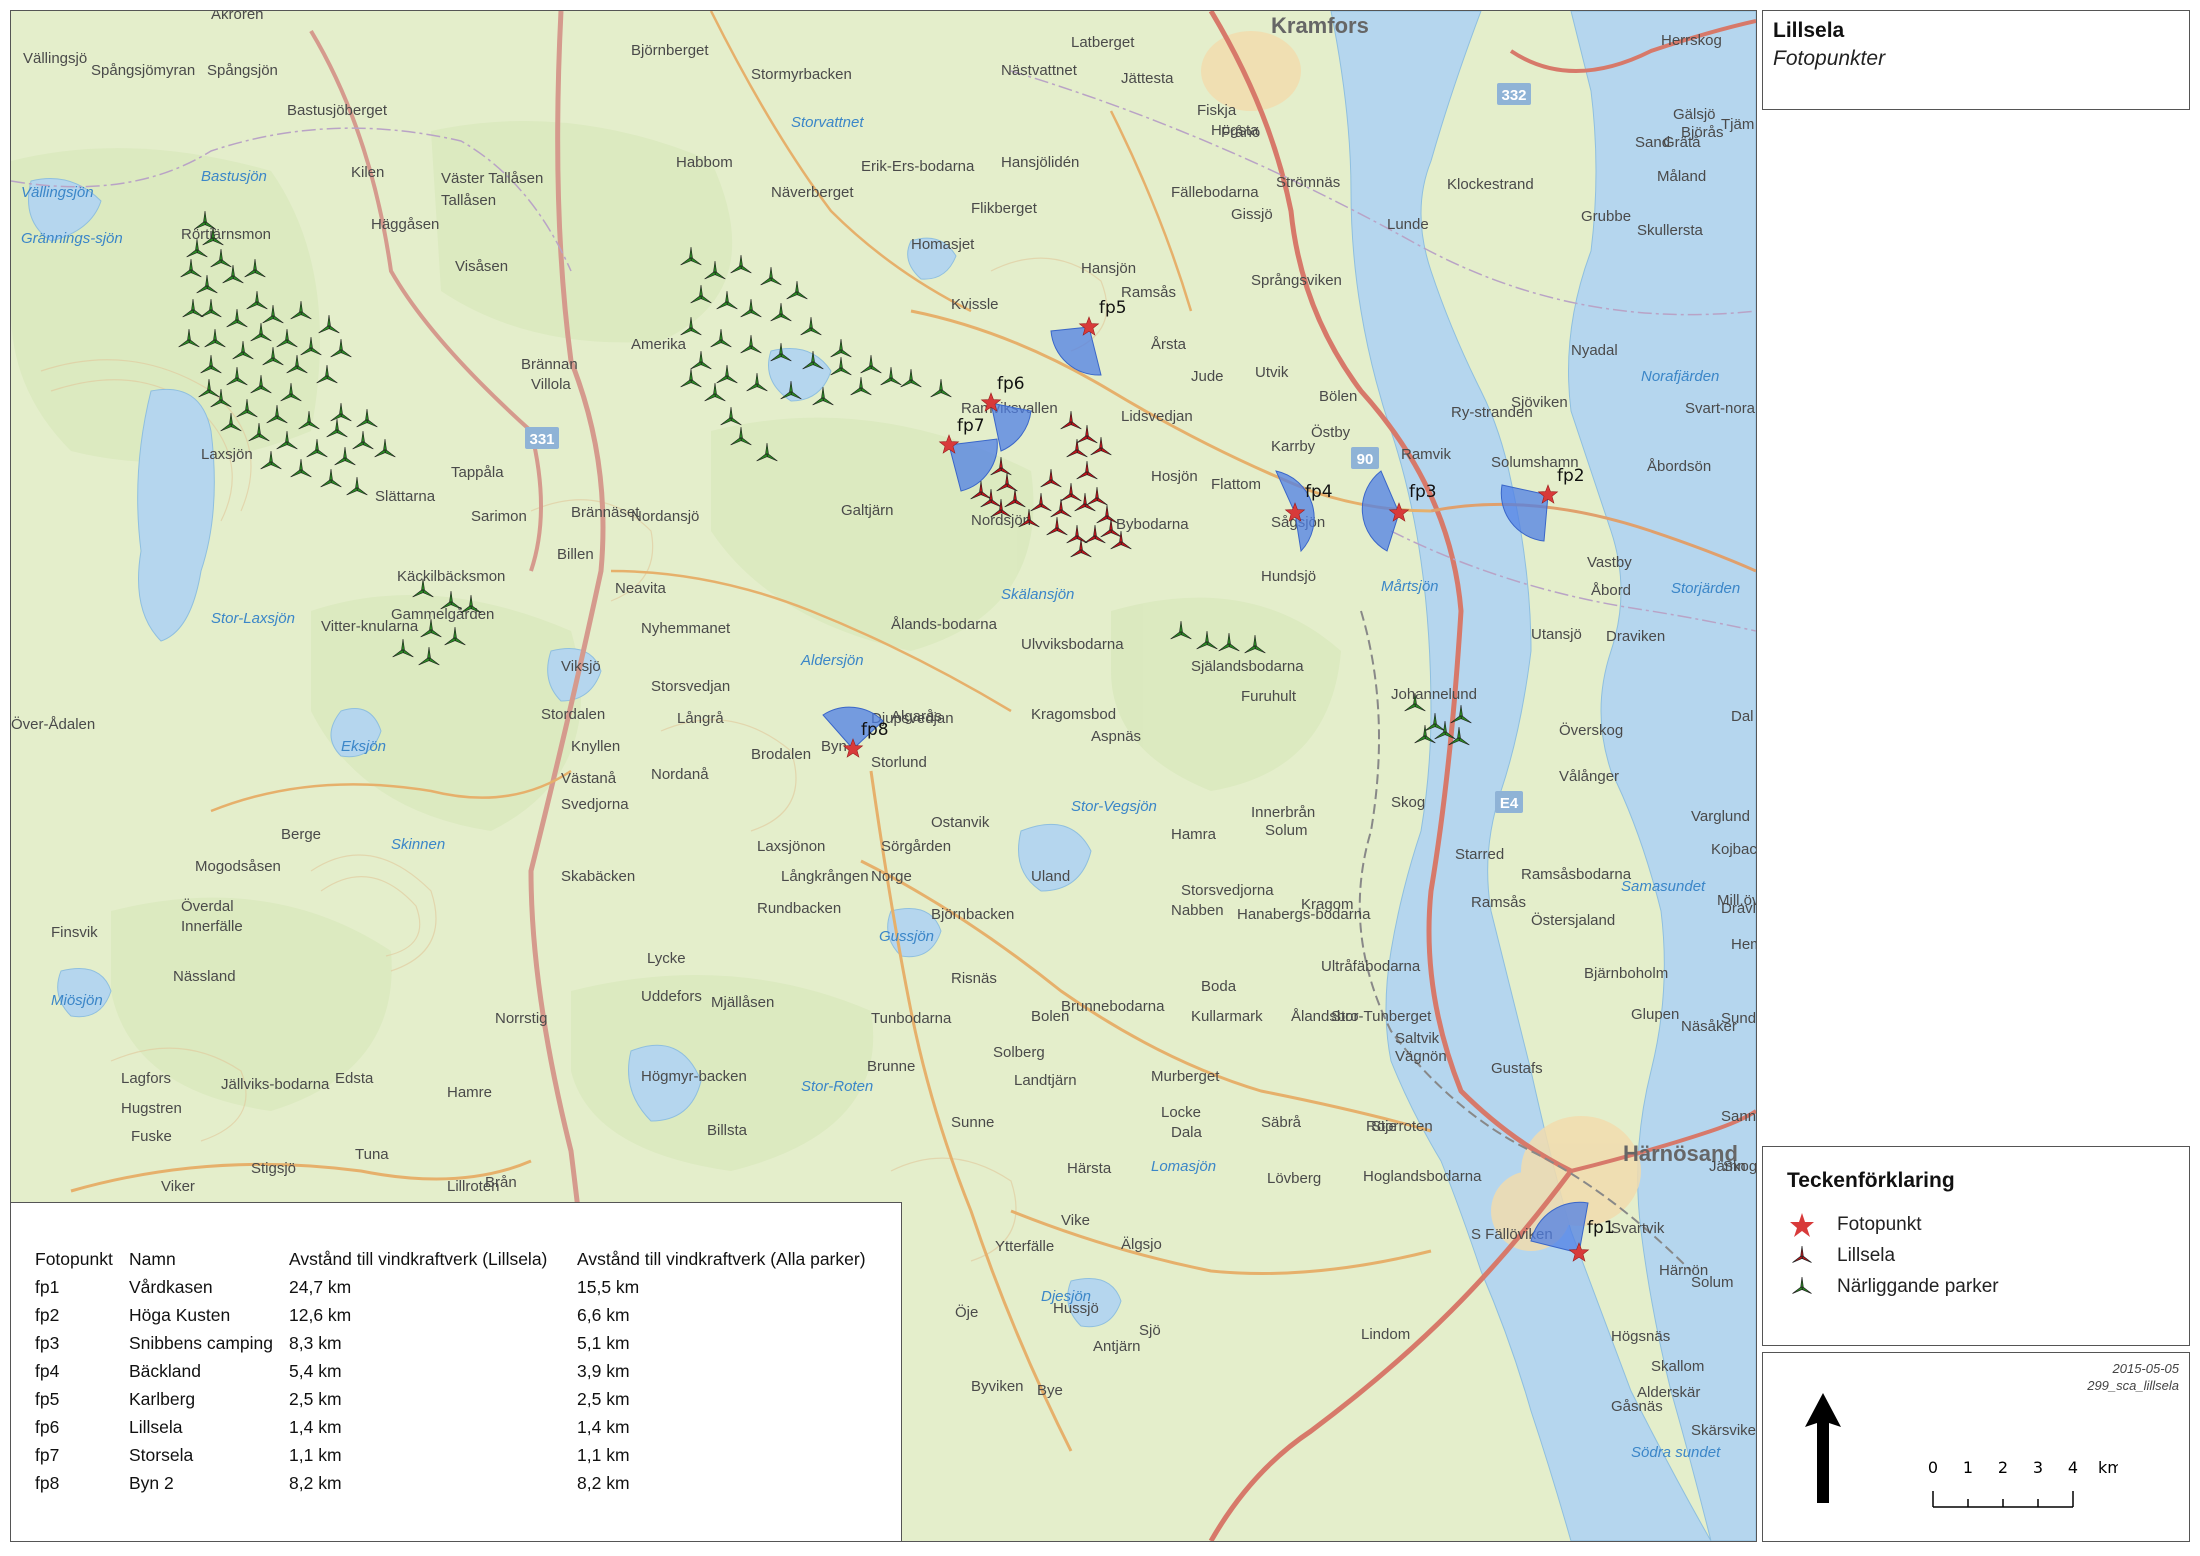  What do you see at coordinates (1434, 694) in the screenshot?
I see `place-label: Johannelund` at bounding box center [1434, 694].